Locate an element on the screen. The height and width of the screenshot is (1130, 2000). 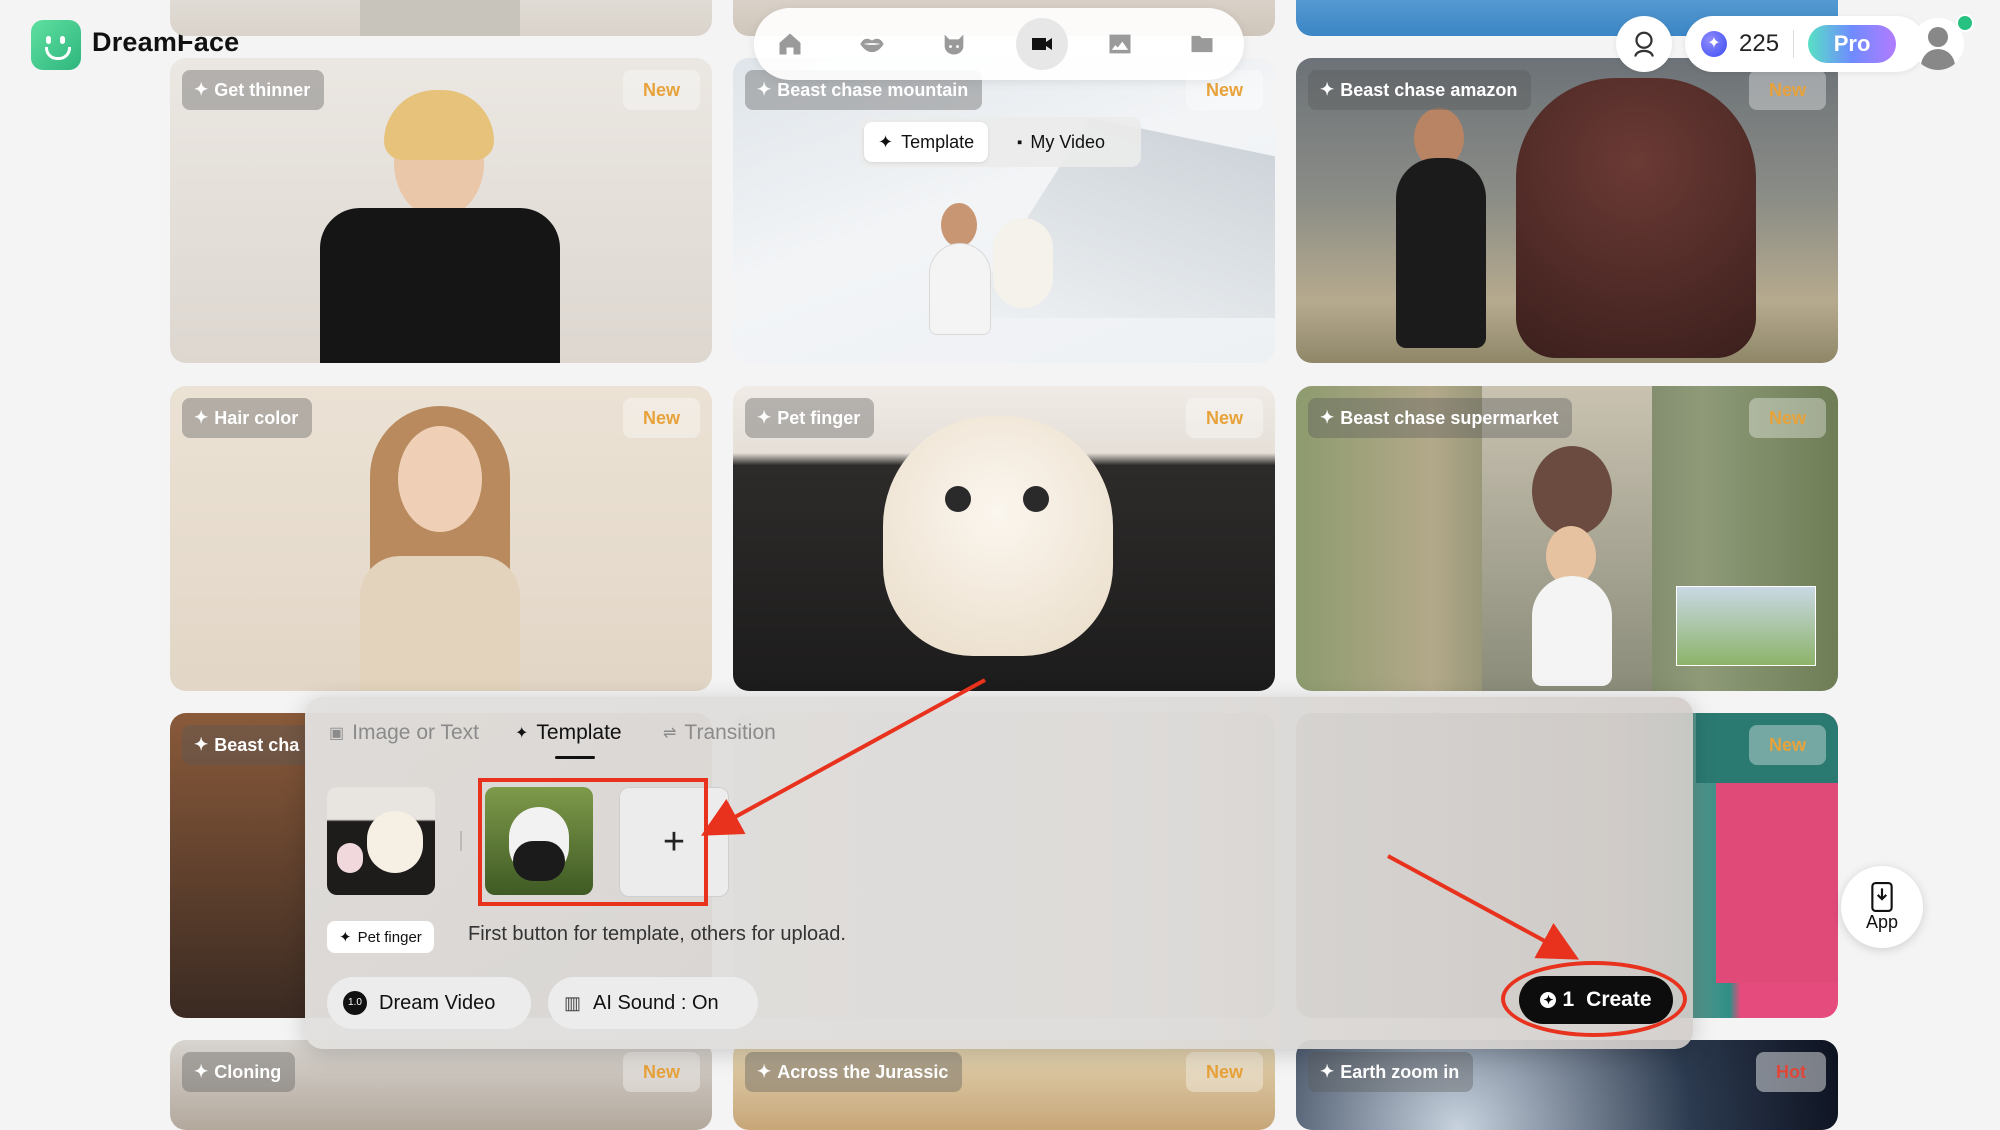
arrow-to-create-button is located at coordinates (1483, 907).